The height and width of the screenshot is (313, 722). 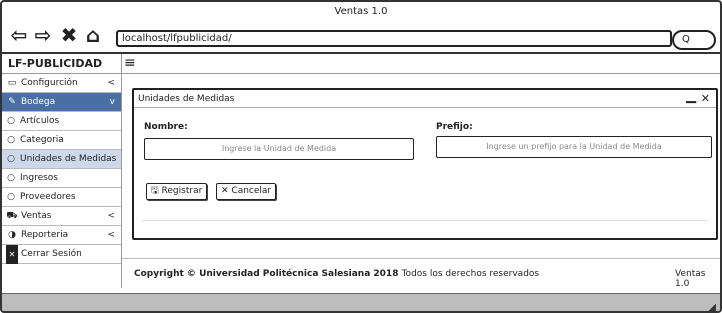 I want to click on sidebar-item-unidades-de-medidas: ○ Unidades de Medidas, so click(x=61, y=159).